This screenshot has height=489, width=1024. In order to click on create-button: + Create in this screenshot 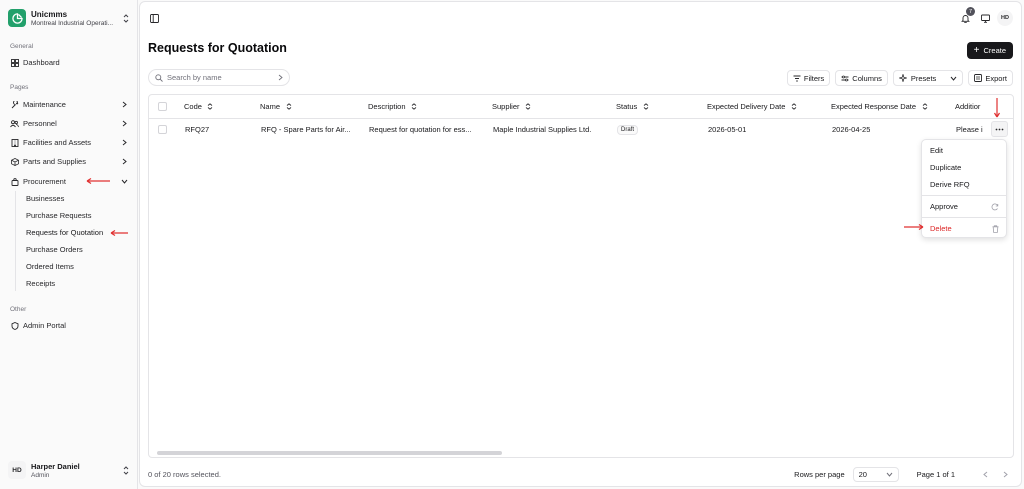, I will do `click(989, 50)`.